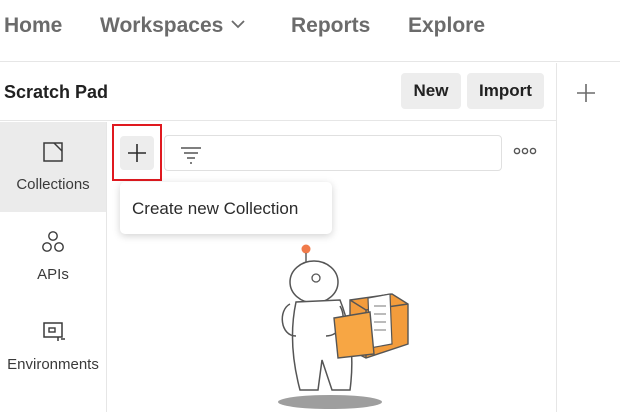  What do you see at coordinates (431, 91) in the screenshot?
I see `new-button: New` at bounding box center [431, 91].